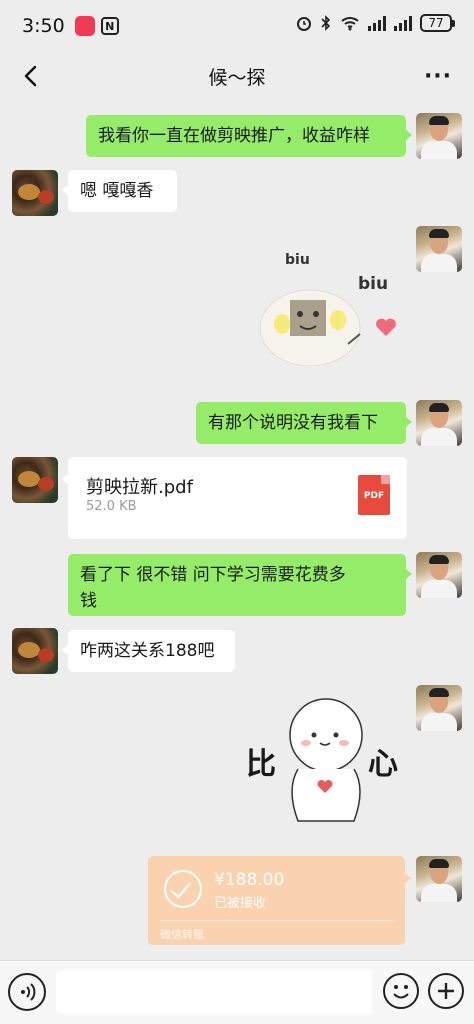 The width and height of the screenshot is (474, 1024). Describe the element at coordinates (326, 23) in the screenshot. I see `bluetooth-icon` at that location.